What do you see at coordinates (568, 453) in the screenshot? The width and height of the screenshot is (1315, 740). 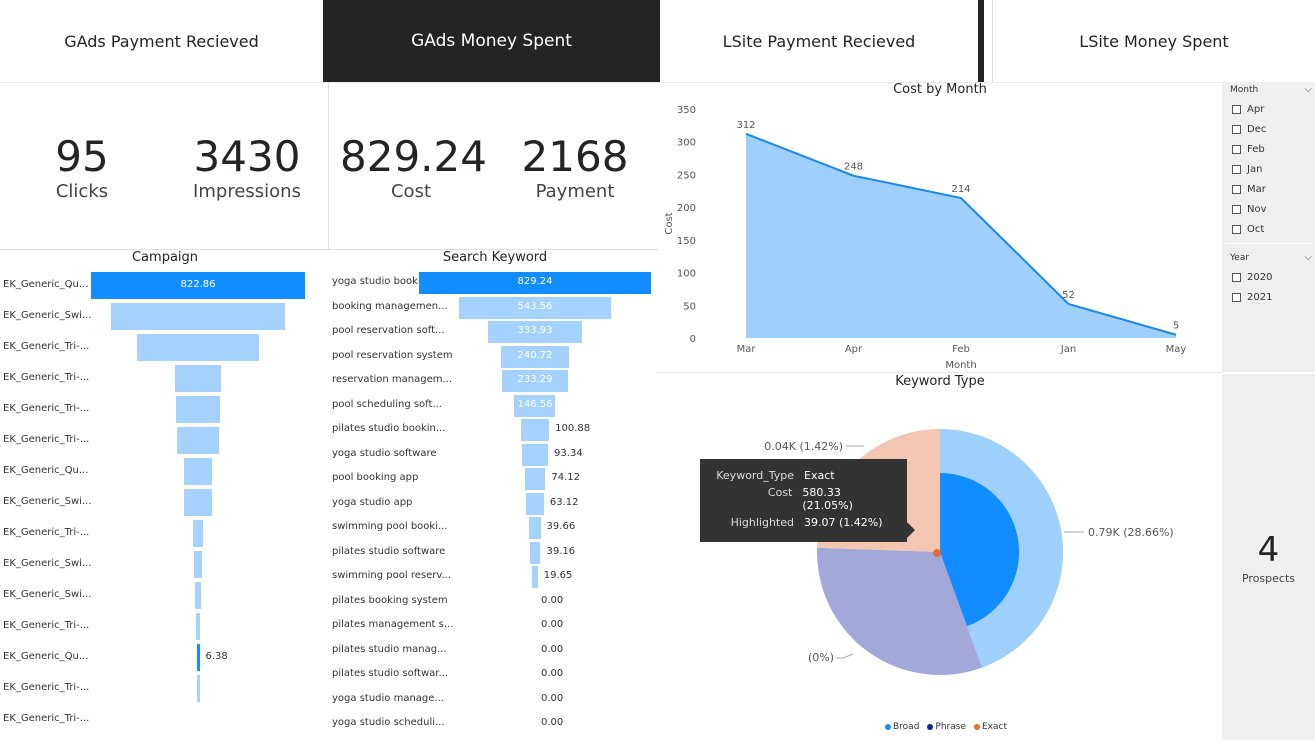 I see `funnel-bar-value: 93.34` at bounding box center [568, 453].